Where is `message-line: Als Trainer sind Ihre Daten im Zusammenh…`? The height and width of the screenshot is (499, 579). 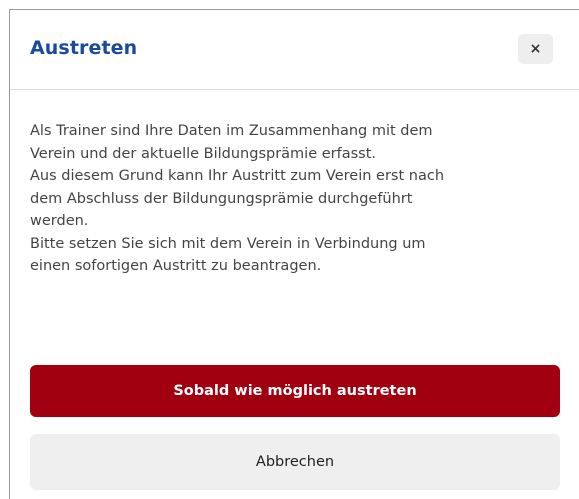
message-line: Als Trainer sind Ihre Daten im Zusammenh… is located at coordinates (231, 131).